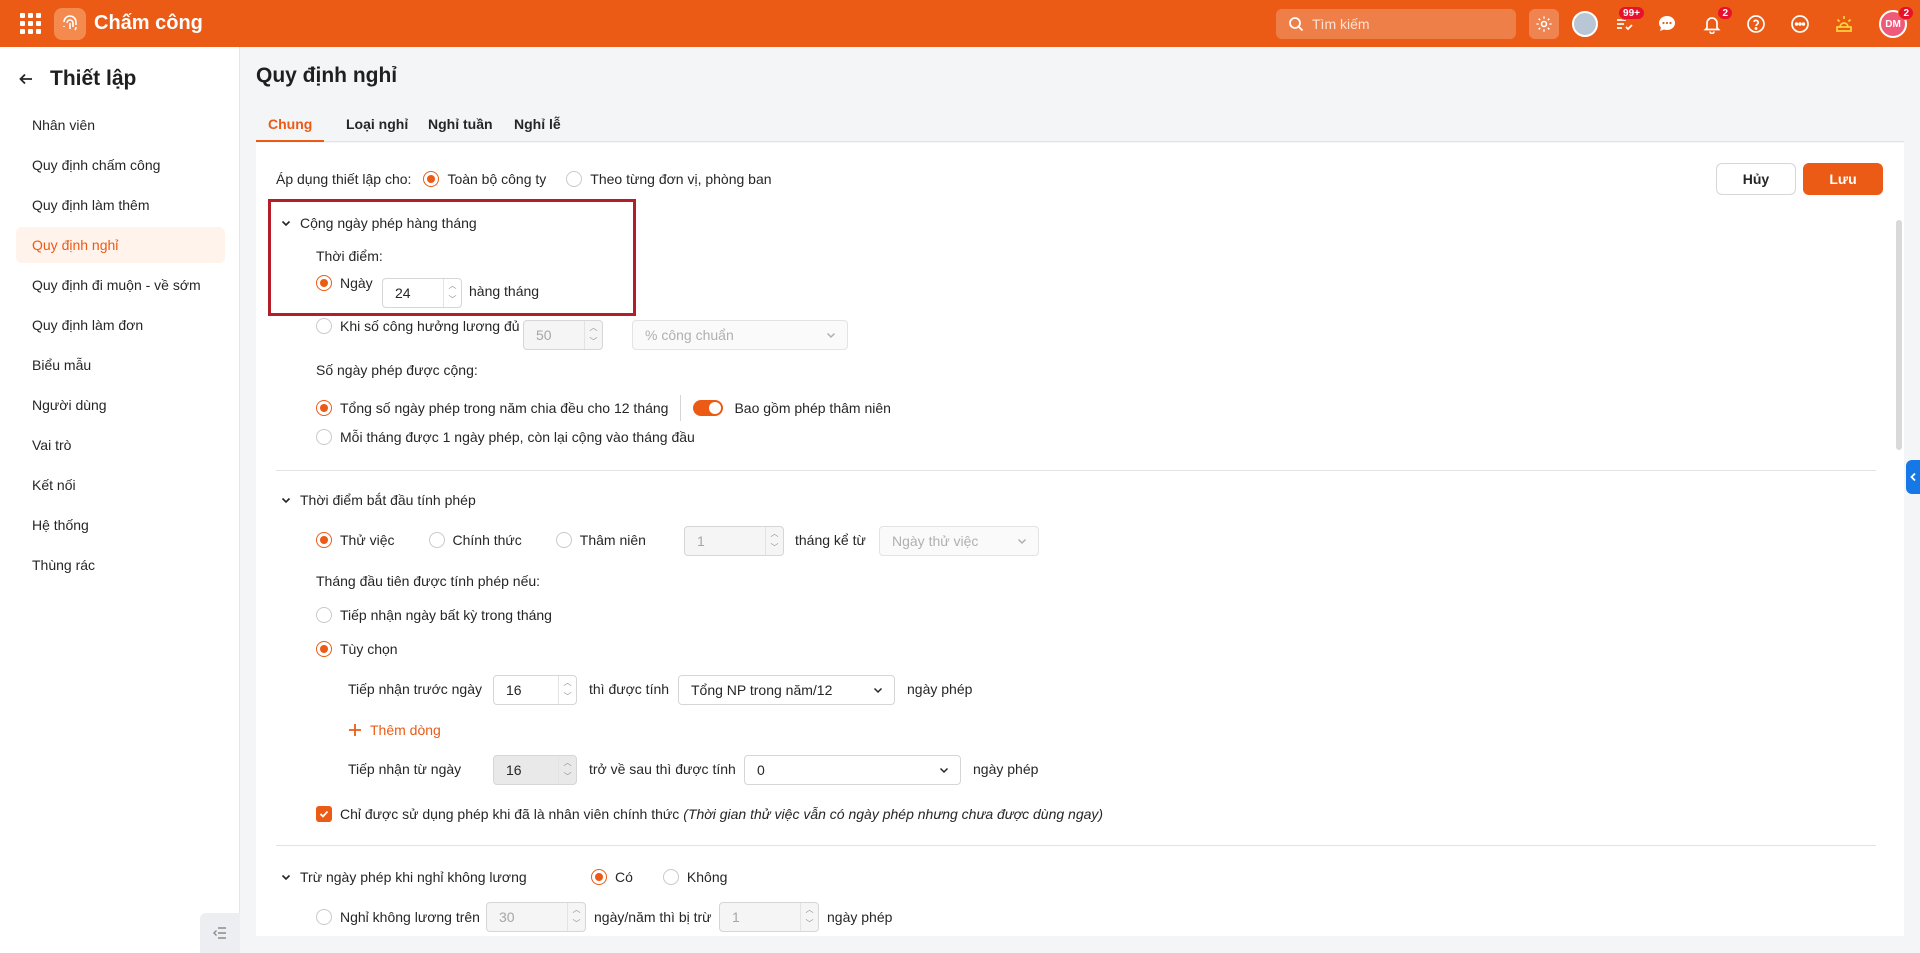 The height and width of the screenshot is (953, 1920). Describe the element at coordinates (26, 79) in the screenshot. I see `back-arrow-icon` at that location.